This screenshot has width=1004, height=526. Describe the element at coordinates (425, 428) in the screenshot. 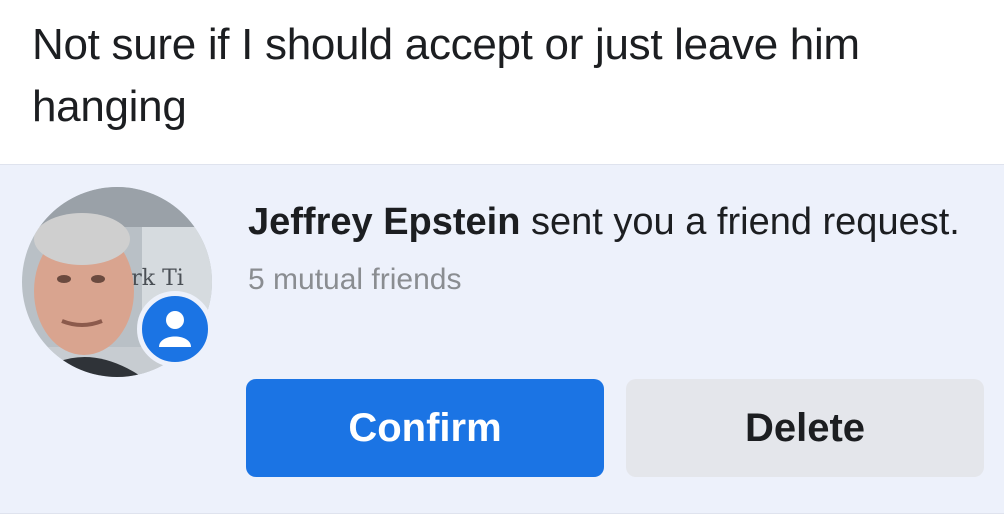

I see `confirm-button: Confirm` at that location.